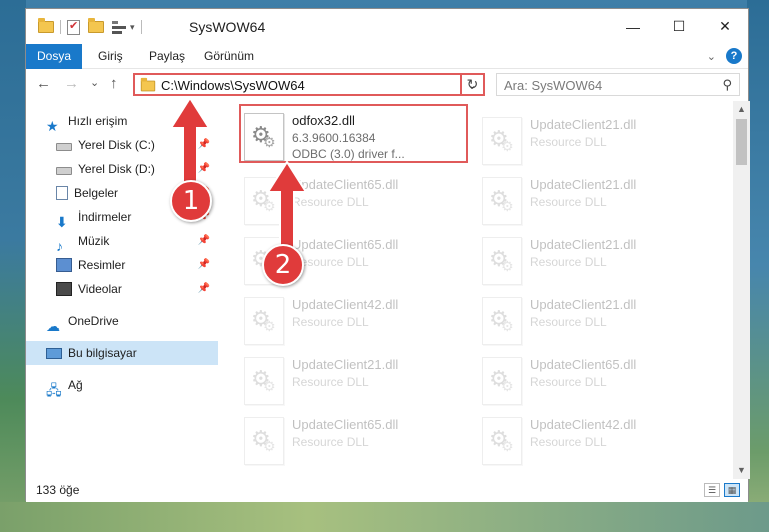 The width and height of the screenshot is (769, 532). What do you see at coordinates (384, 517) in the screenshot?
I see `desktop-background-bottom` at bounding box center [384, 517].